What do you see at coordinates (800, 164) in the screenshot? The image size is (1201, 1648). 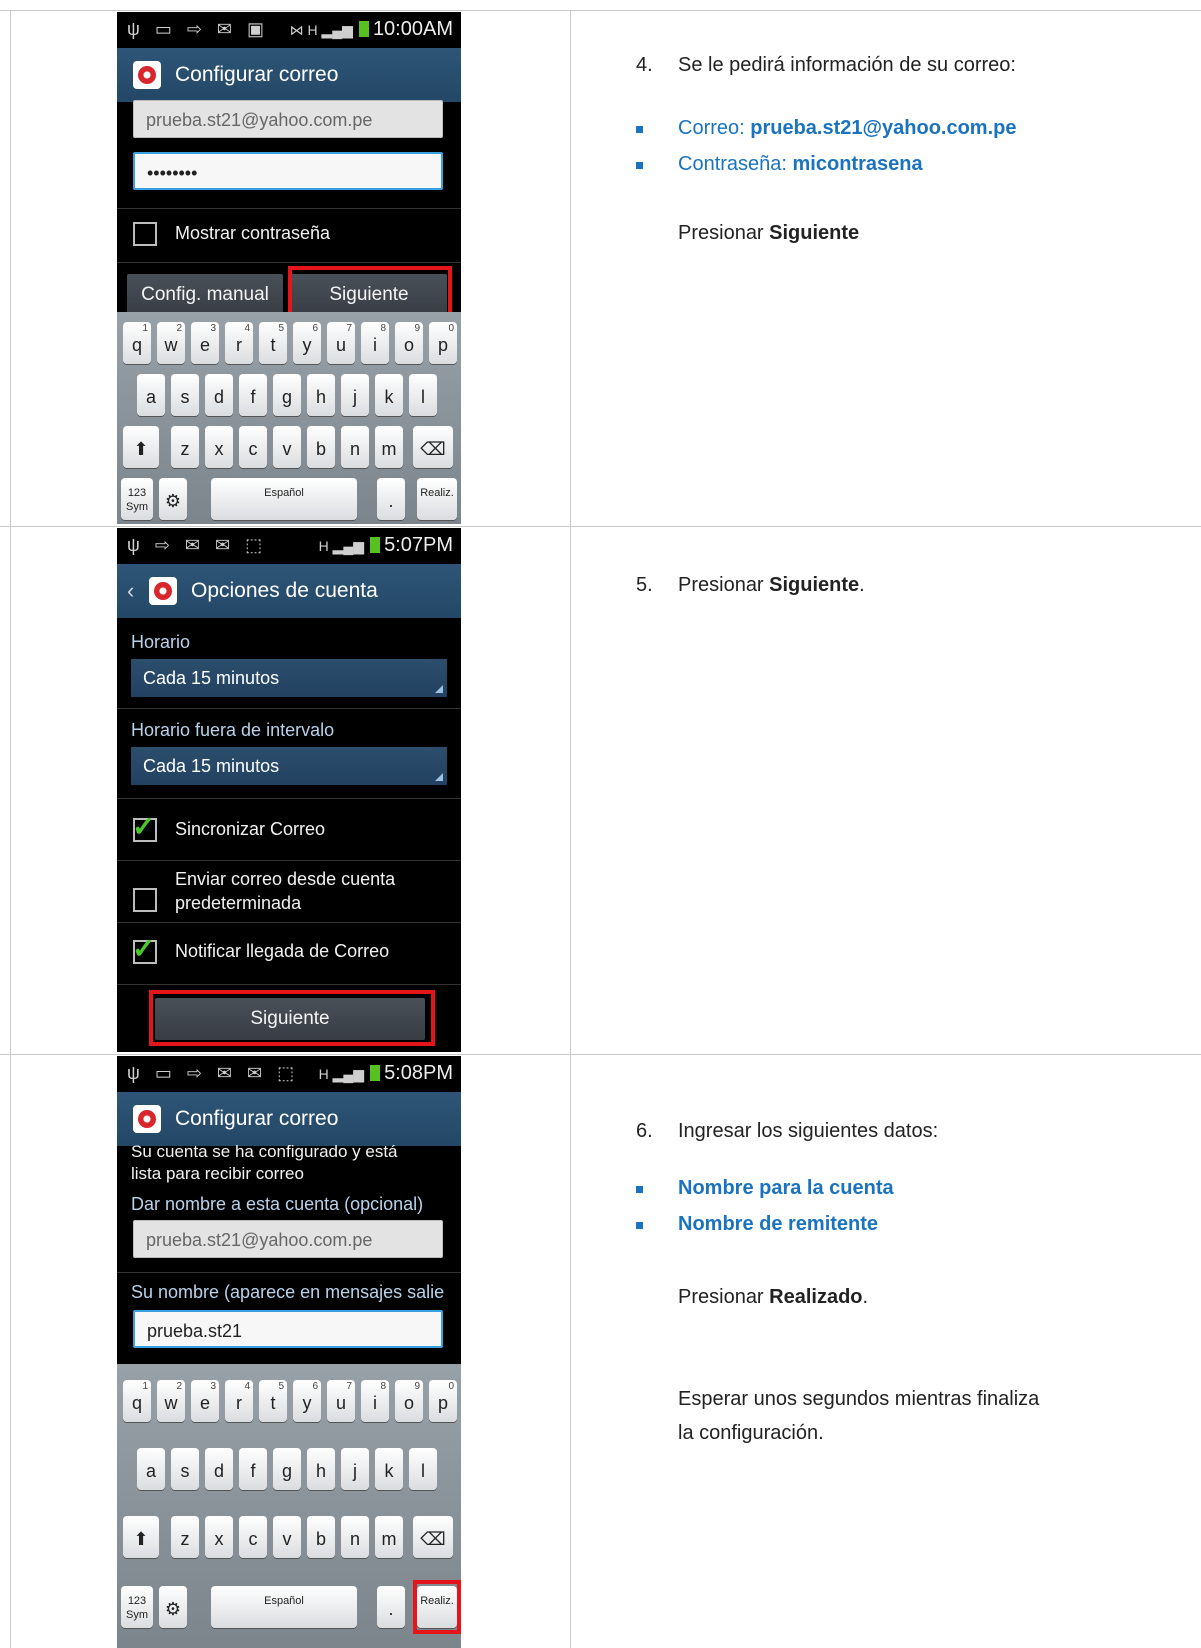 I see `bullet-password: Contraseña: micontrasena` at bounding box center [800, 164].